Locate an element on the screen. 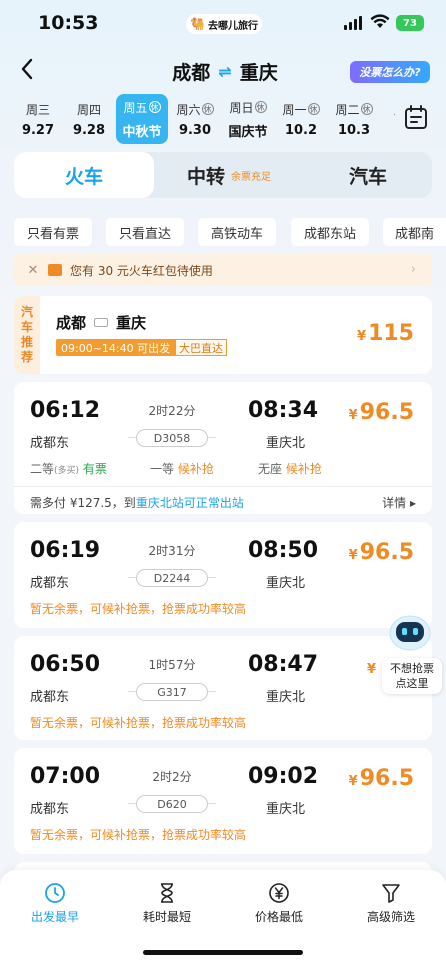 The height and width of the screenshot is (965, 446). seat-standing: 无座 候补抢 is located at coordinates (290, 468).